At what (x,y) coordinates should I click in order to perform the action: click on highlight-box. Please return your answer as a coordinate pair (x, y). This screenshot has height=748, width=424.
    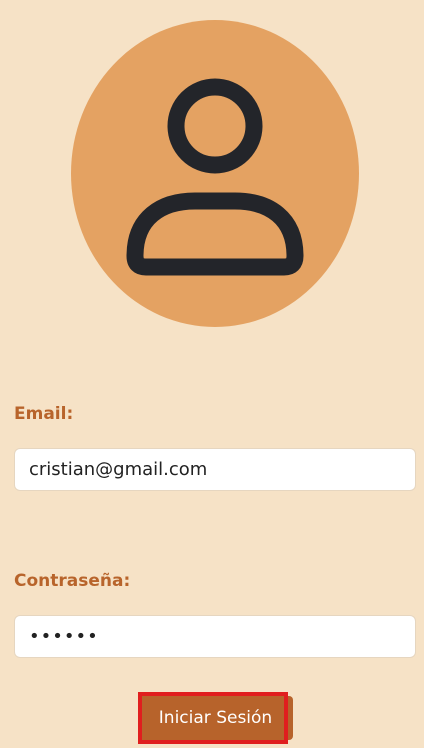
    Looking at the image, I should click on (213, 718).